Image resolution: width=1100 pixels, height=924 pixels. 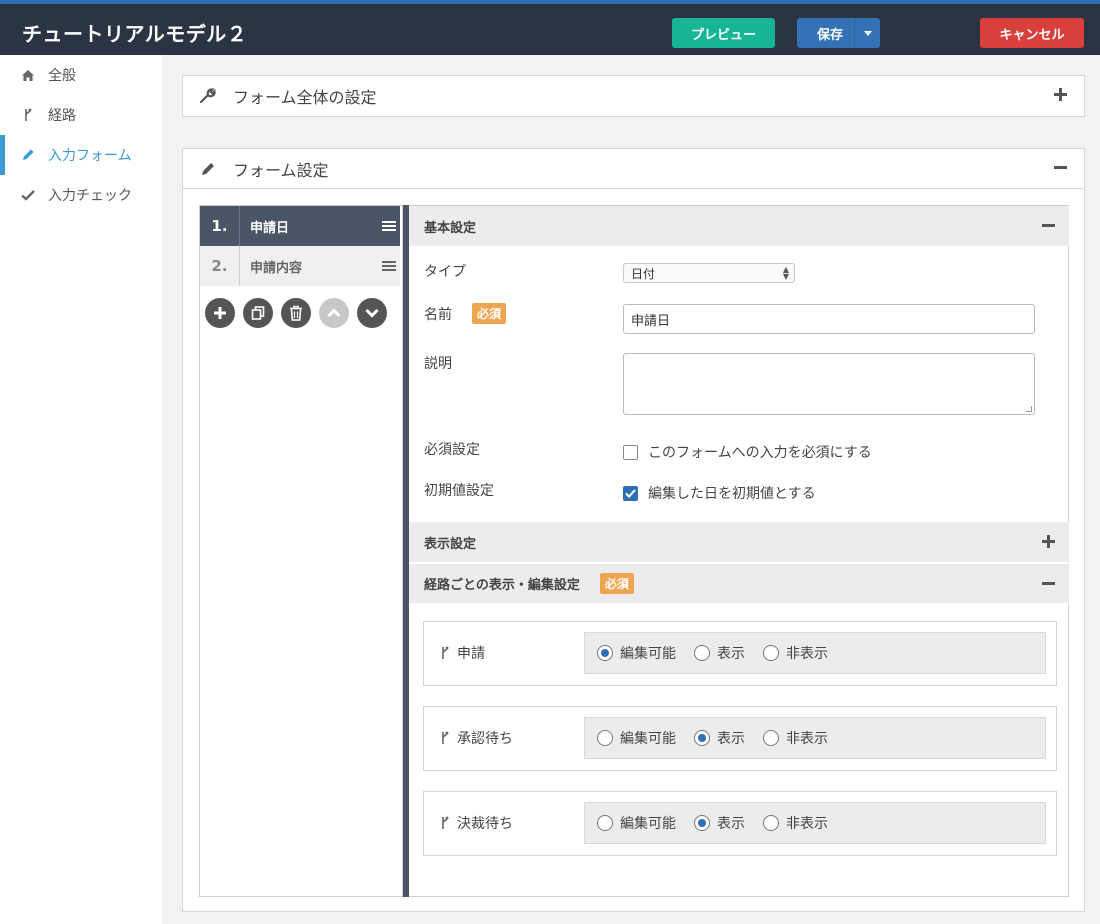 I want to click on check-icon, so click(x=28, y=195).